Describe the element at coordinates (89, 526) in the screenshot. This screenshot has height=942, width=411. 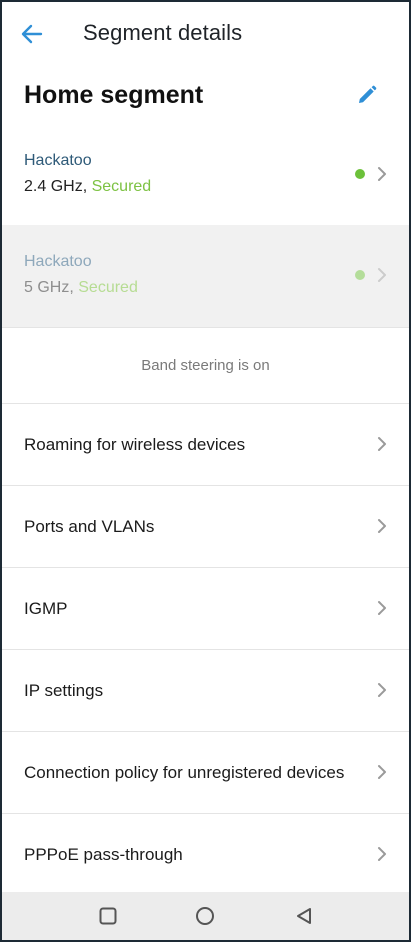
I see `menu-item-label: Ports and VLANs` at that location.